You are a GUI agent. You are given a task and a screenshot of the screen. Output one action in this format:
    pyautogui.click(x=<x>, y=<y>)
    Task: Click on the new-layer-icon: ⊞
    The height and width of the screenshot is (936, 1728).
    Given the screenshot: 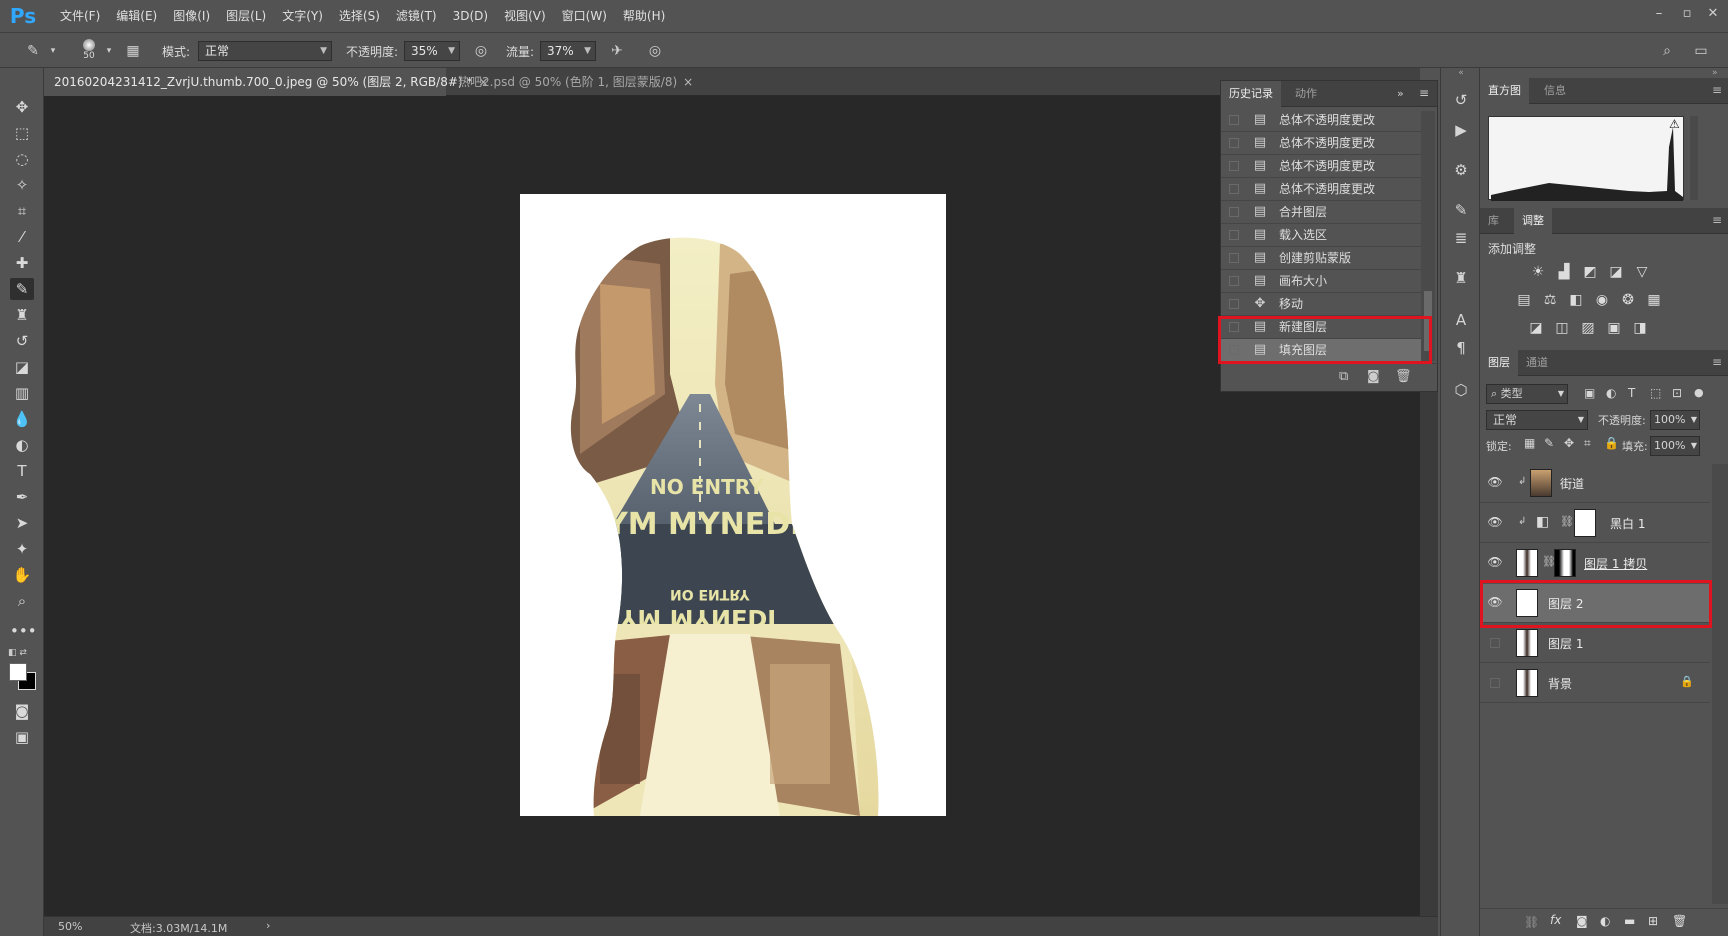 What is the action you would take?
    pyautogui.click(x=1653, y=921)
    